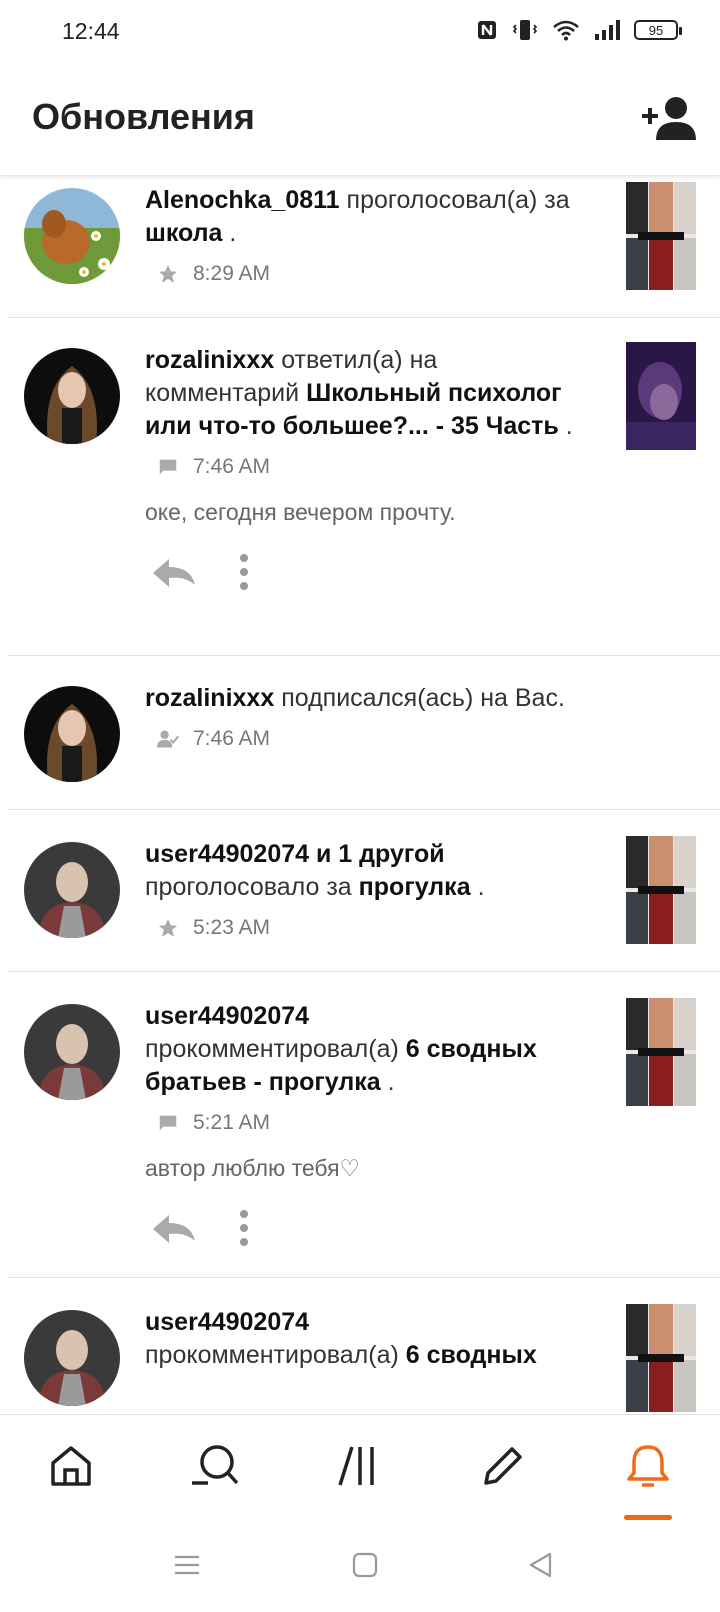  I want to click on status-icons: 95, so click(579, 30).